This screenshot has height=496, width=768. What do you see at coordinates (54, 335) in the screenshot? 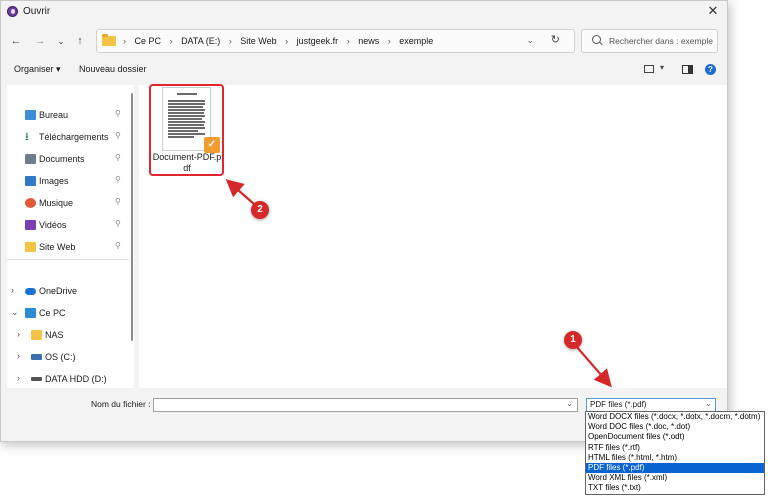
I see `sidebar-item-label: NAS` at bounding box center [54, 335].